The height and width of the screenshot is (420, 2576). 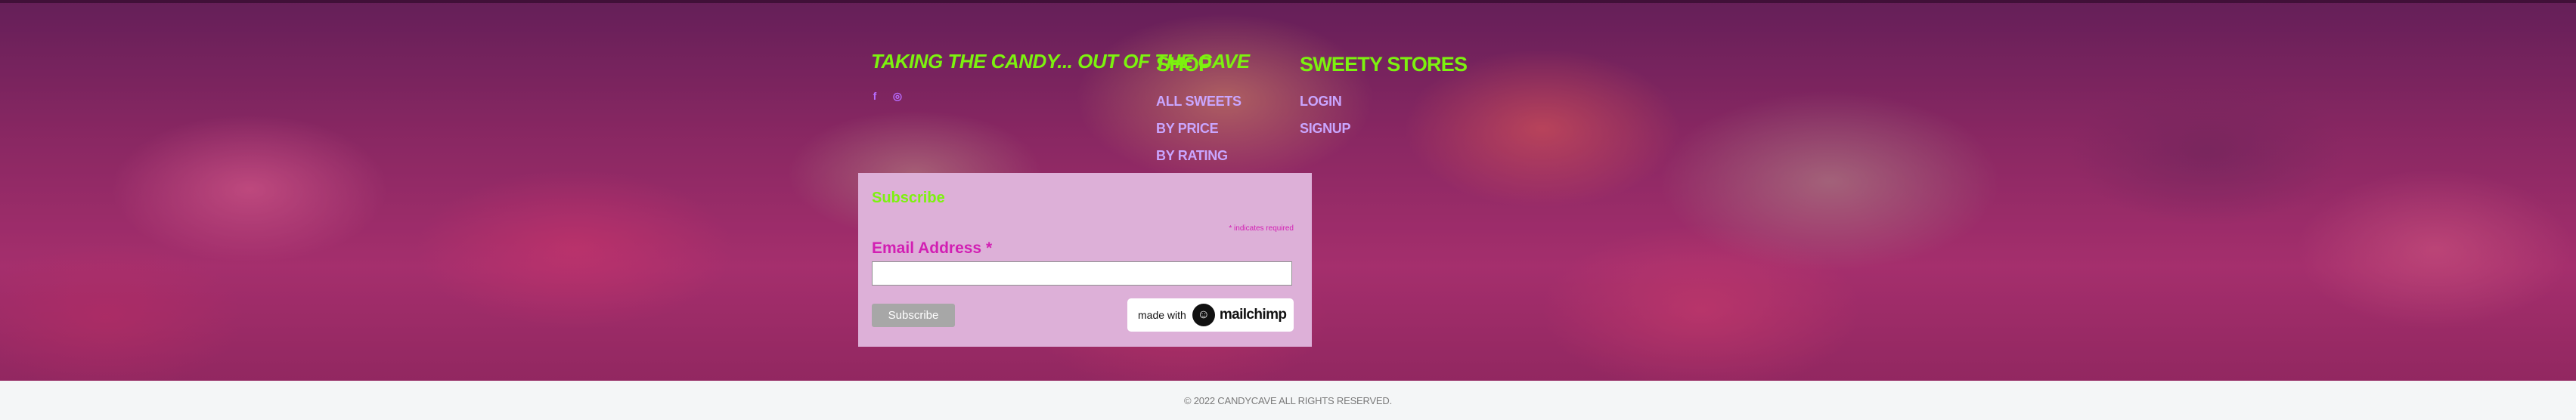 I want to click on copyright-text: © 2022 CANDYCAVE ALL RIGHTS RESERVED., so click(x=1288, y=400).